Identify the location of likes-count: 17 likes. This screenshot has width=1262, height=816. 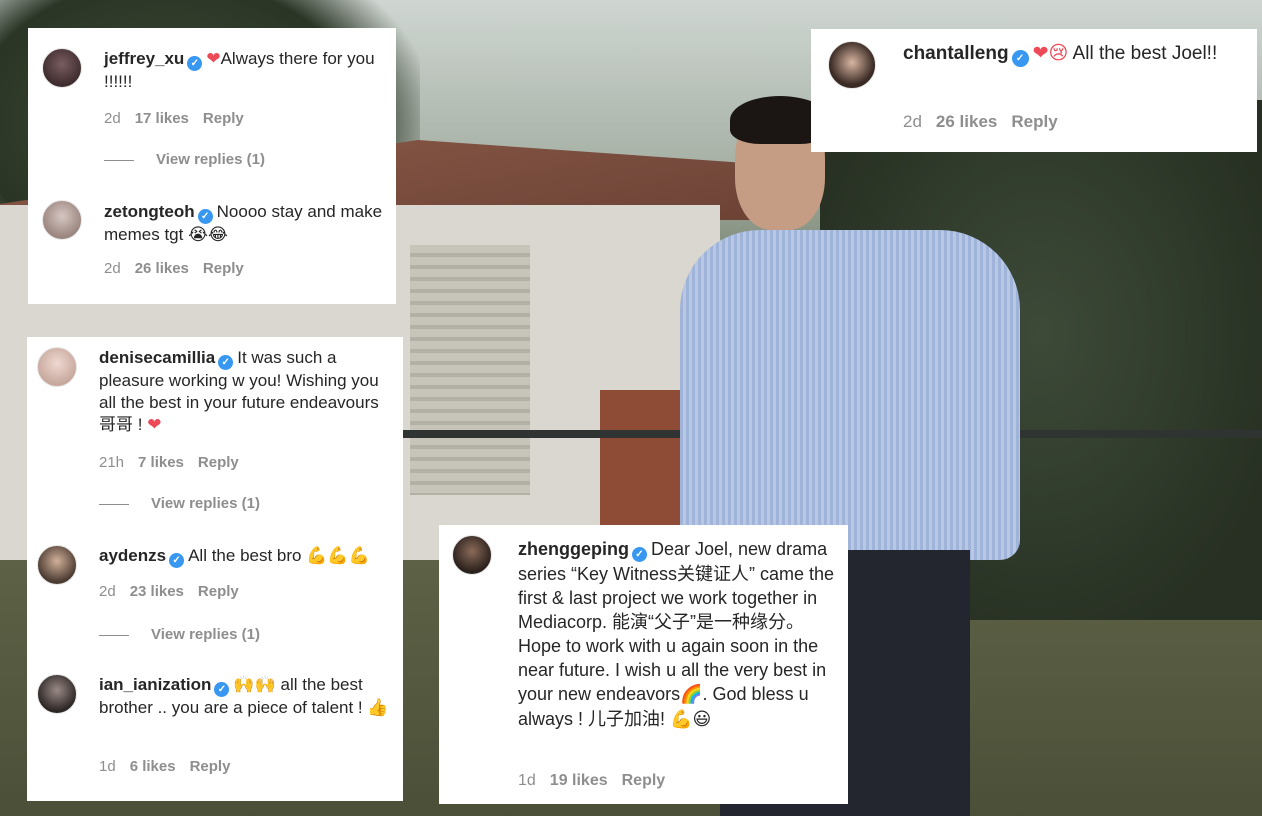
(162, 118).